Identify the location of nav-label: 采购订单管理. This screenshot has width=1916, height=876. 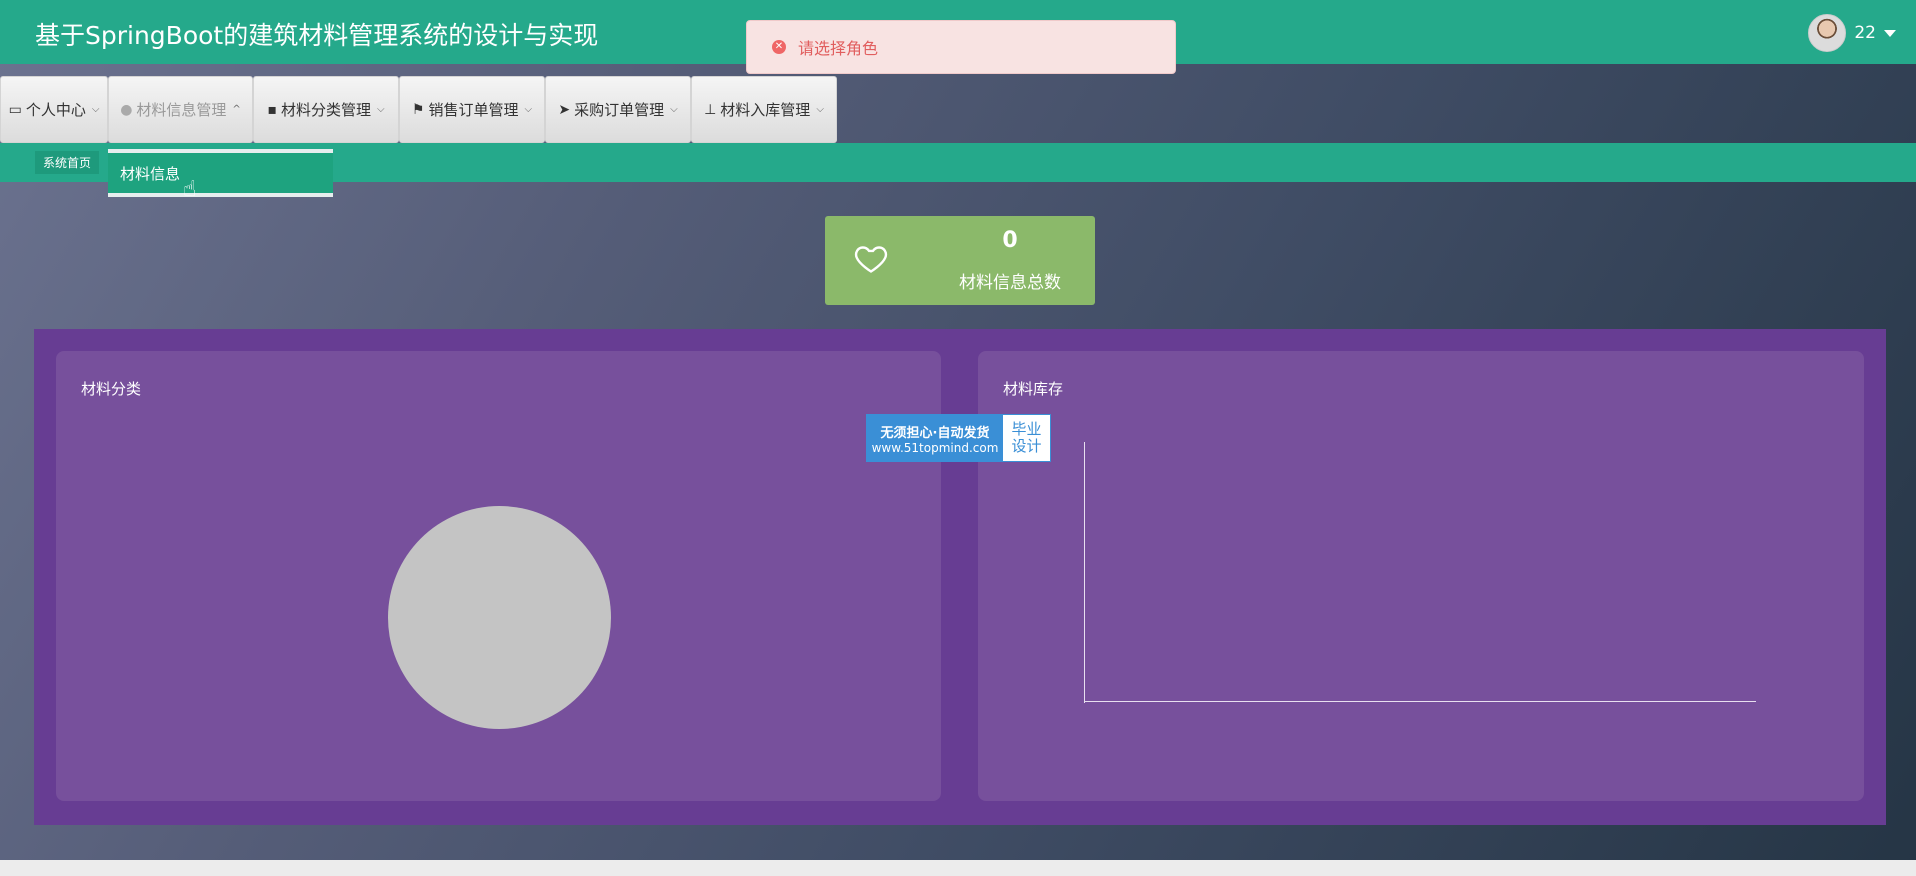
(619, 110).